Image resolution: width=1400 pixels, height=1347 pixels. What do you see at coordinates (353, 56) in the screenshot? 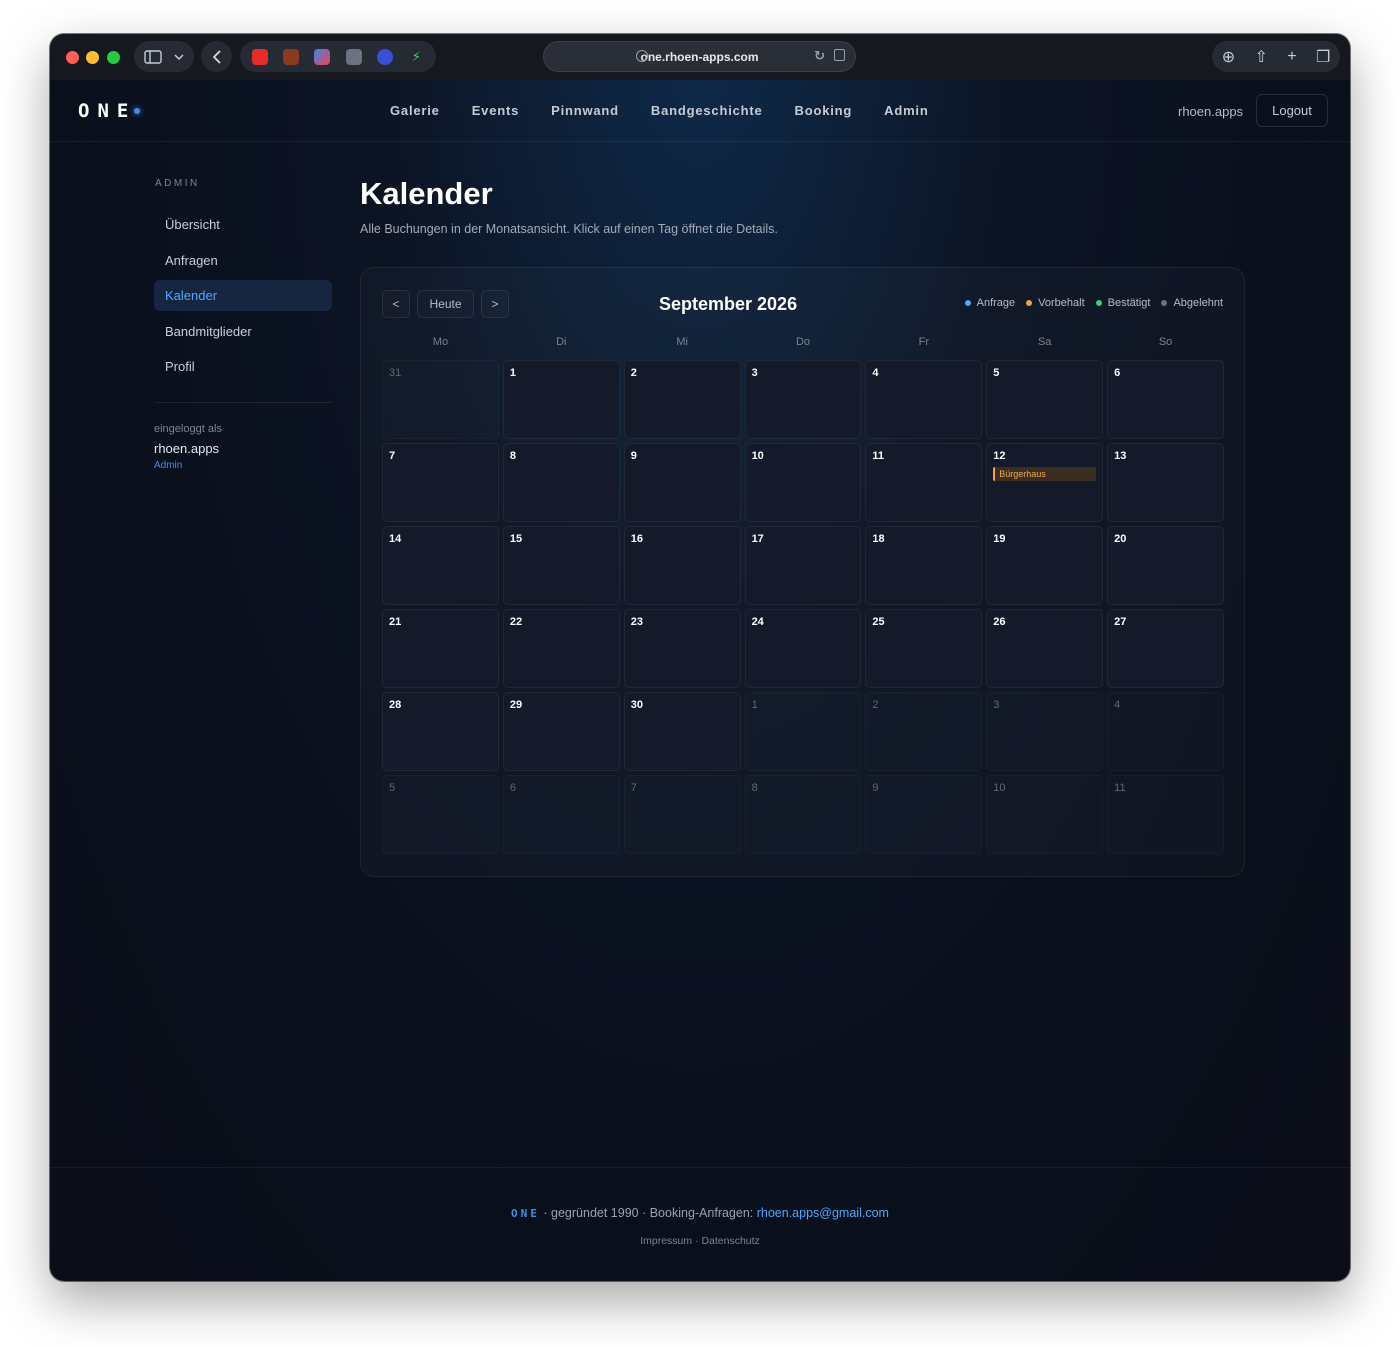
I see `e-icon` at bounding box center [353, 56].